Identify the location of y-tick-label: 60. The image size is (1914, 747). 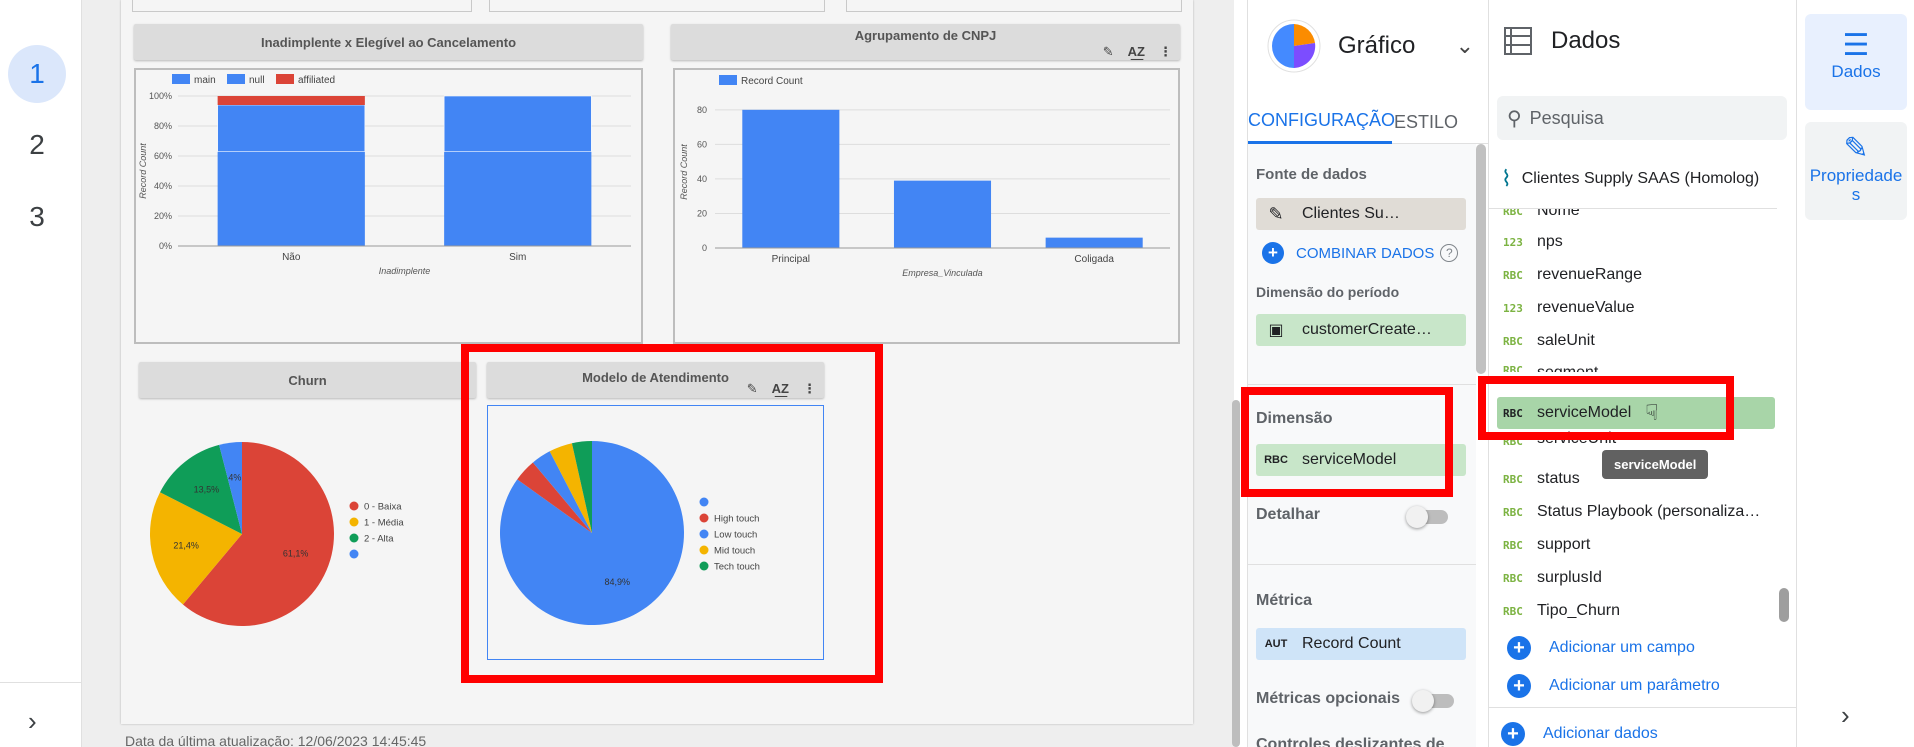
(702, 144).